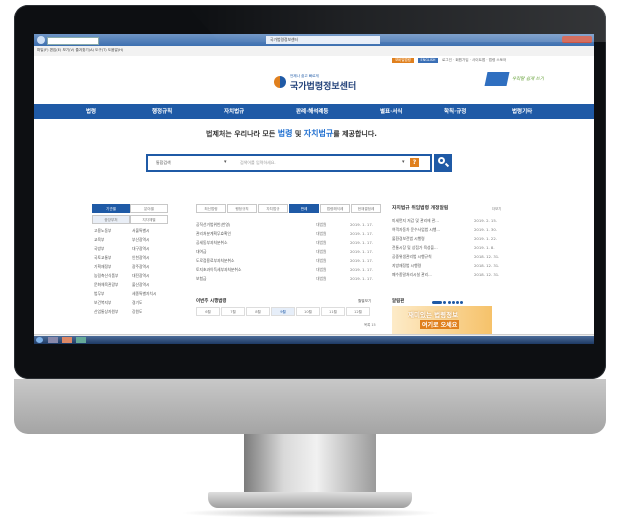  I want to click on tab-middle: 최신법령, so click(211, 208).